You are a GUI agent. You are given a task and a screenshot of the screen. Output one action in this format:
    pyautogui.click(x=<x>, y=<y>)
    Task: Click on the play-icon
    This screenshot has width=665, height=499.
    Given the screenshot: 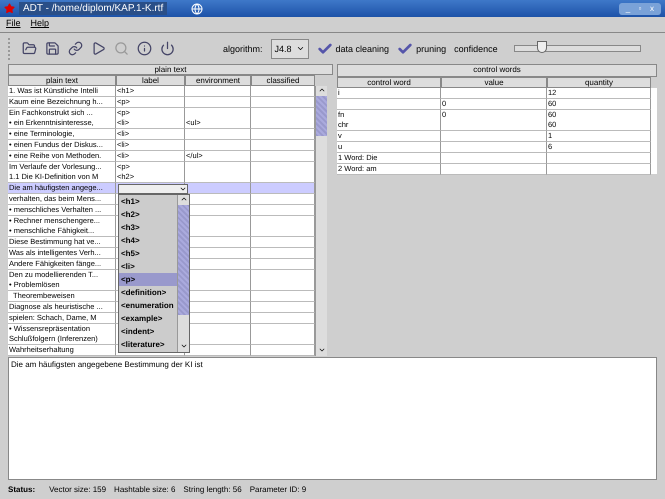 What is the action you would take?
    pyautogui.click(x=98, y=48)
    